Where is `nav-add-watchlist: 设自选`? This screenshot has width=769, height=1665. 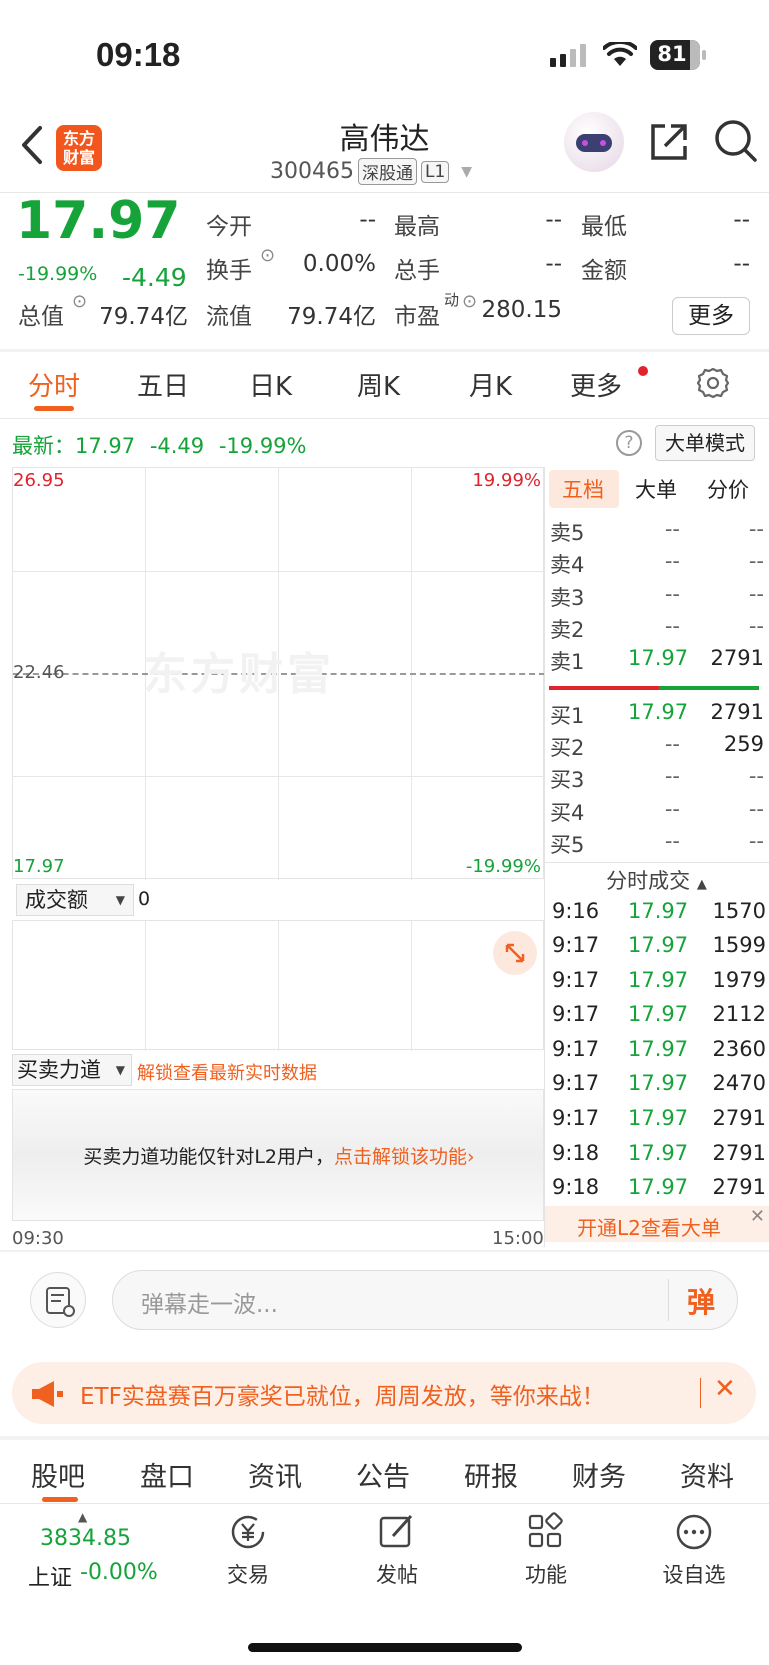 nav-add-watchlist: 设自选 is located at coordinates (694, 1550).